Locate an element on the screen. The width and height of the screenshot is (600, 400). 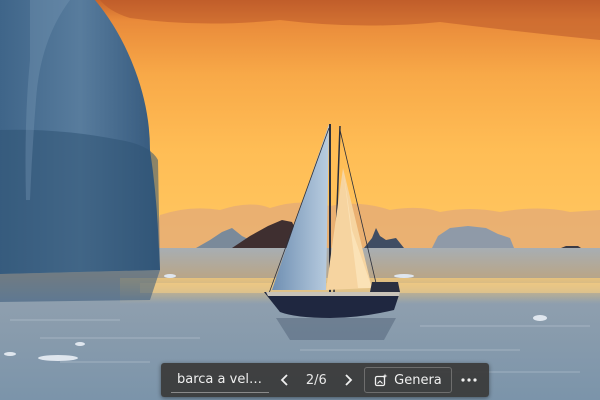
next-button is located at coordinates (347, 380).